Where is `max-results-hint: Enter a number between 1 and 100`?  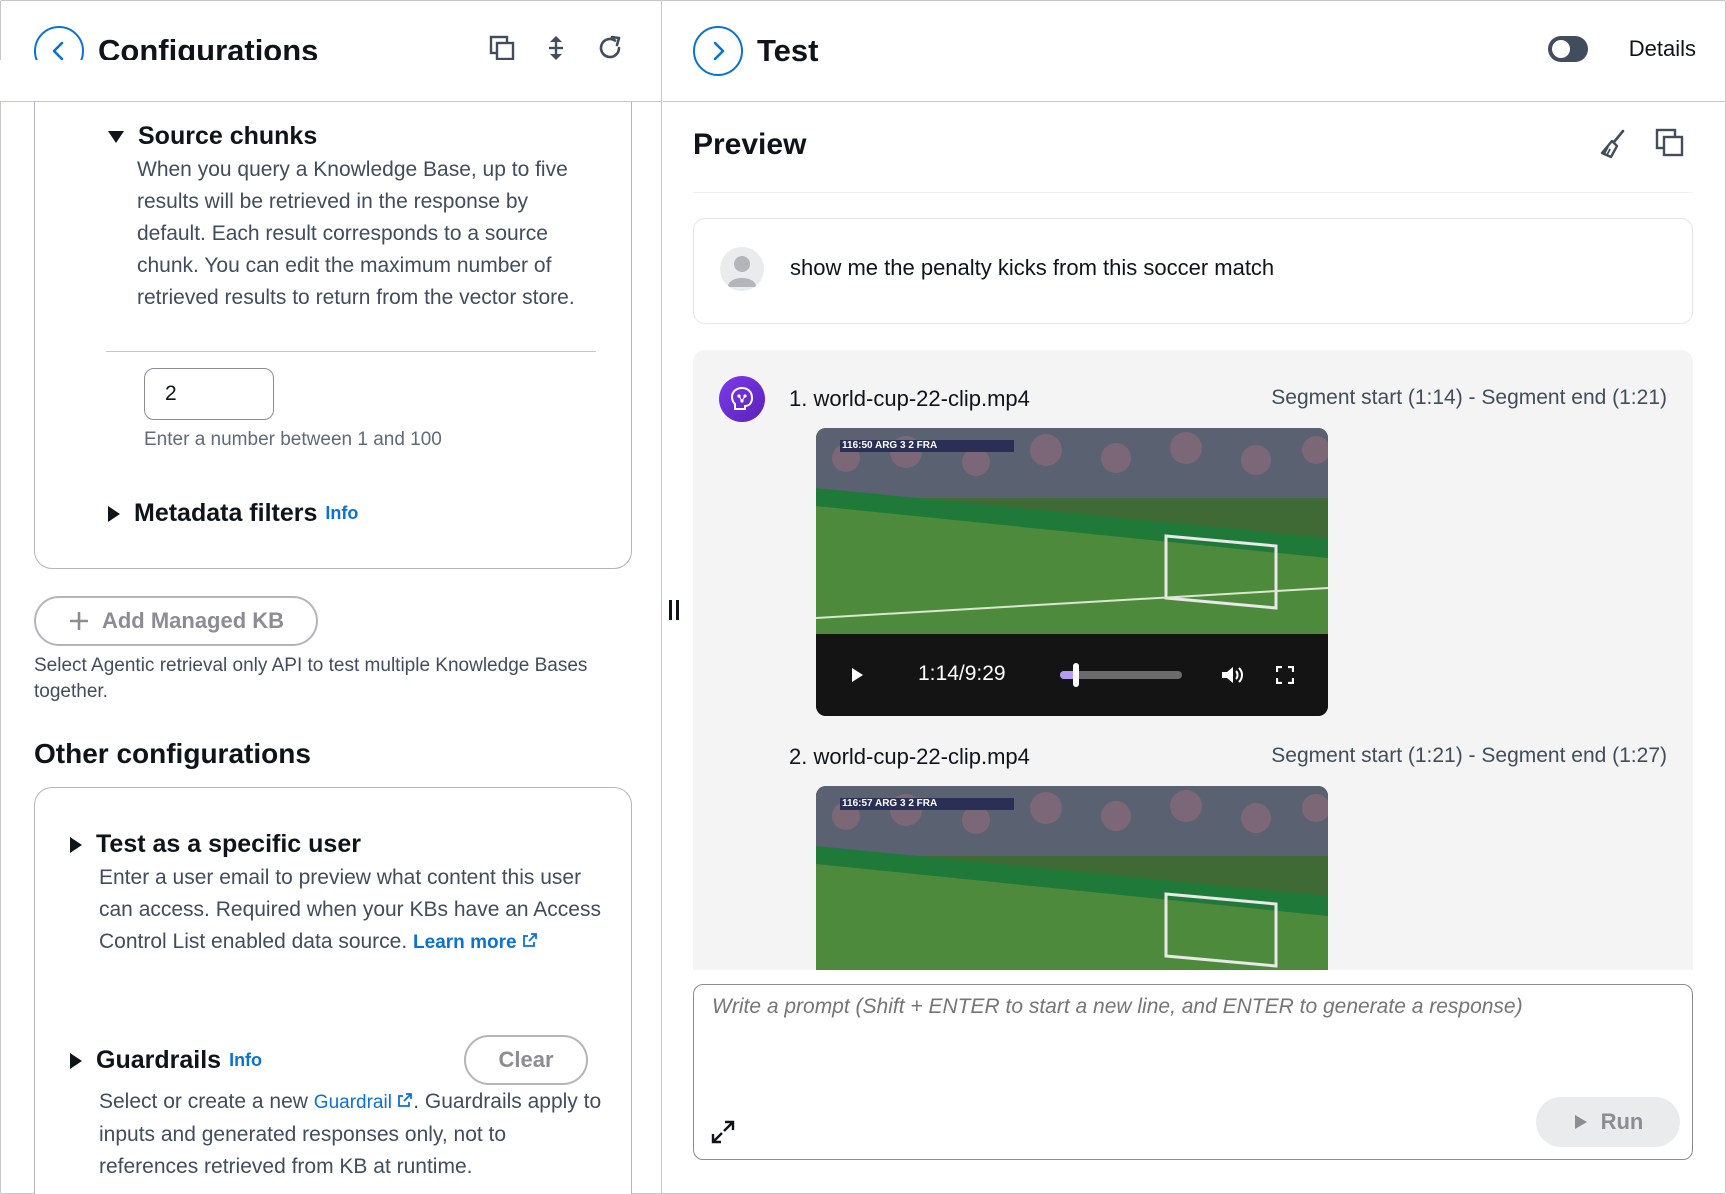
max-results-hint: Enter a number between 1 and 100 is located at coordinates (293, 439).